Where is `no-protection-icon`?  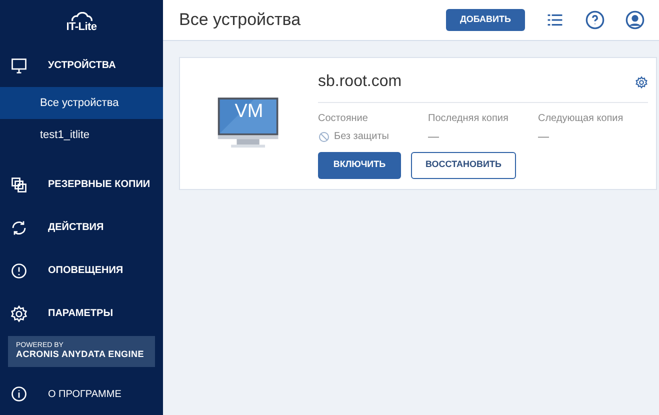
no-protection-icon is located at coordinates (324, 136).